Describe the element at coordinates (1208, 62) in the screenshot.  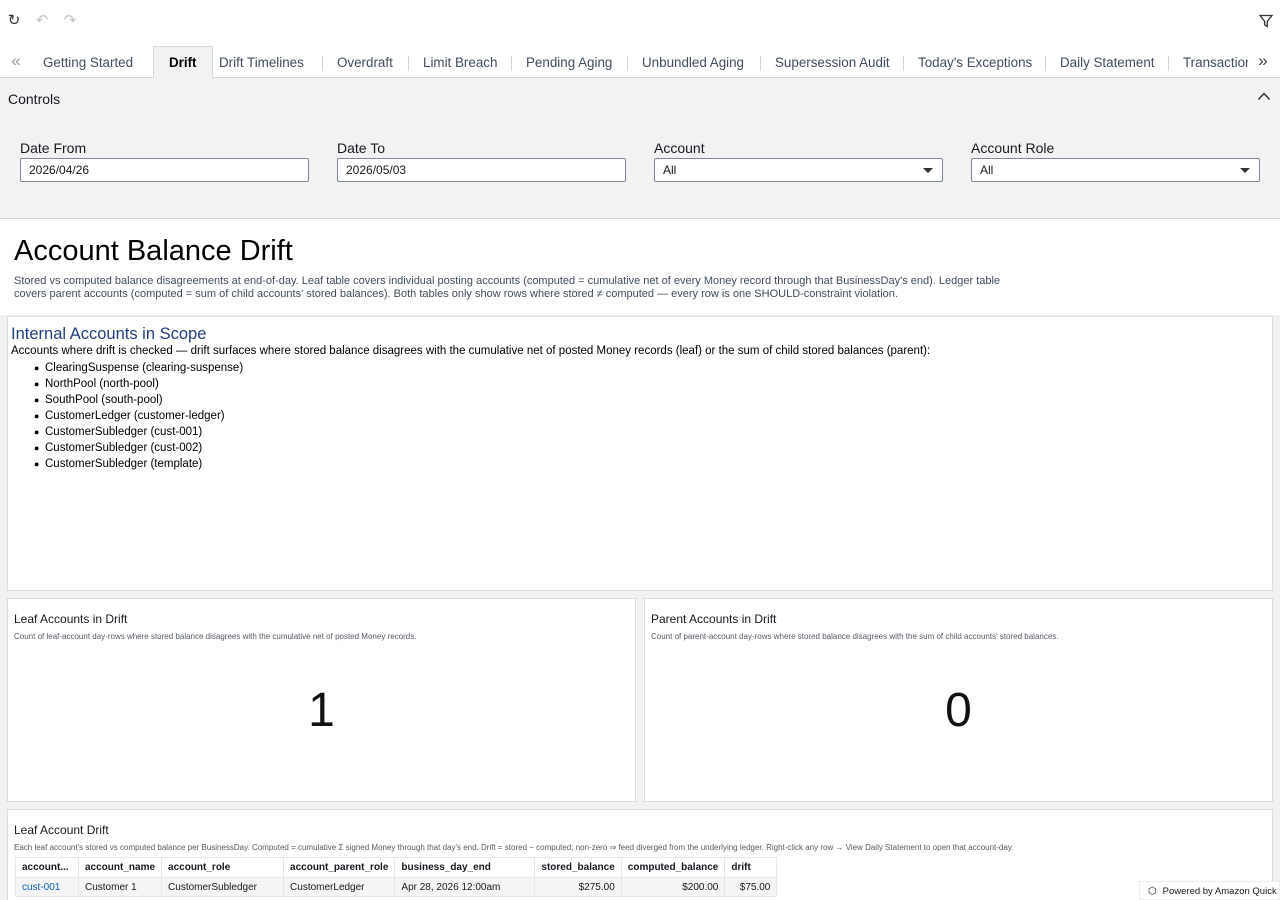
I see `tab-transactions: Transactions` at that location.